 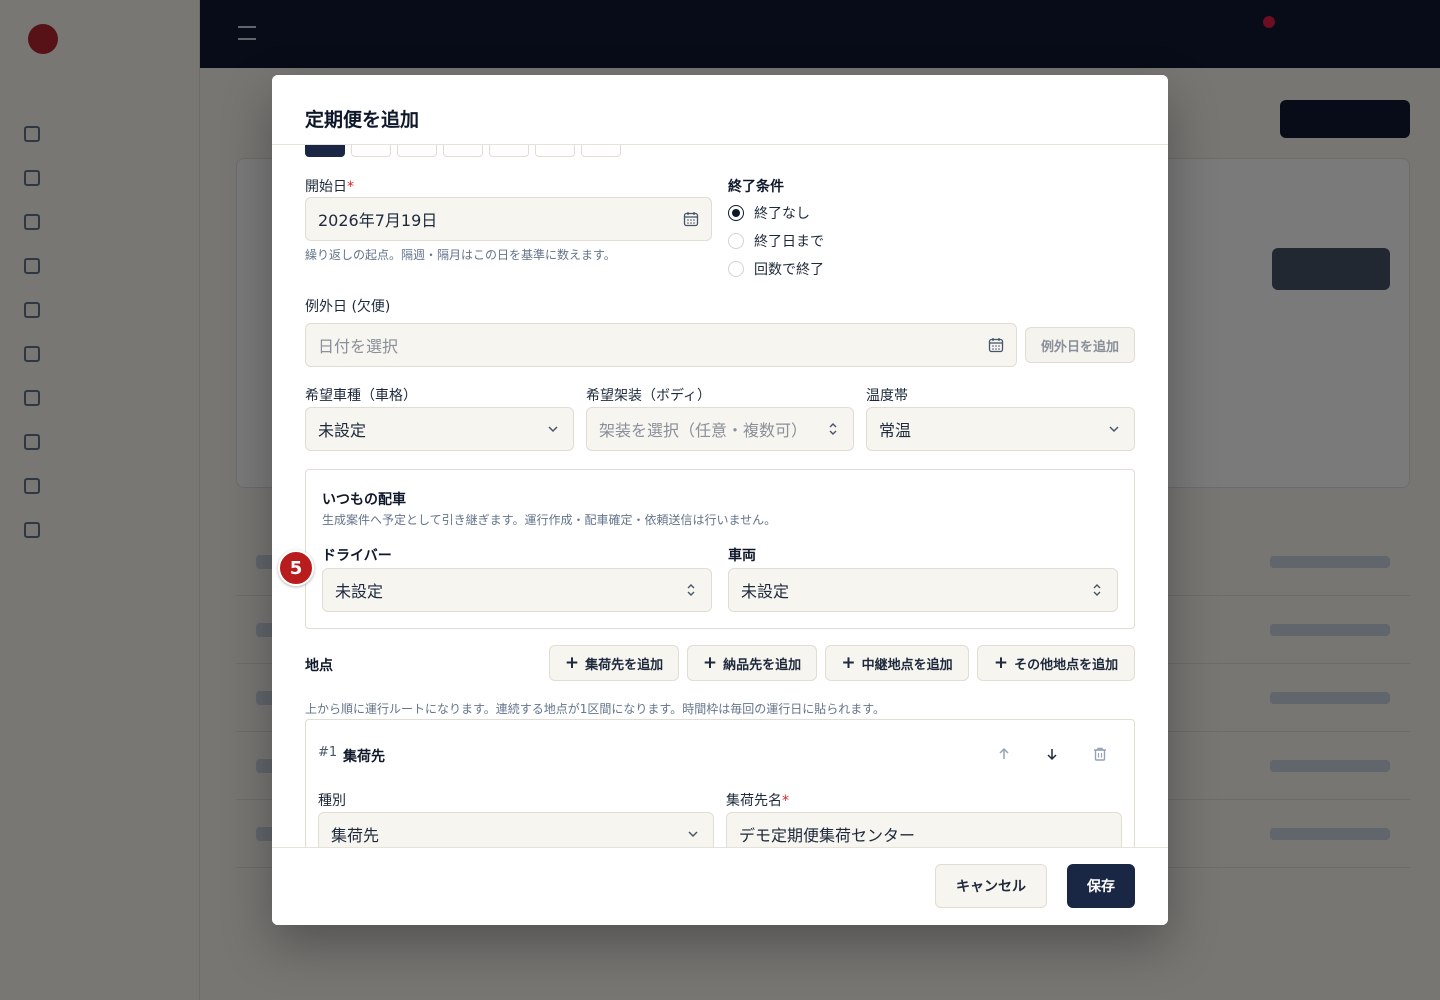 I want to click on add-exception-date-button: 例外日を追加, so click(x=1080, y=345).